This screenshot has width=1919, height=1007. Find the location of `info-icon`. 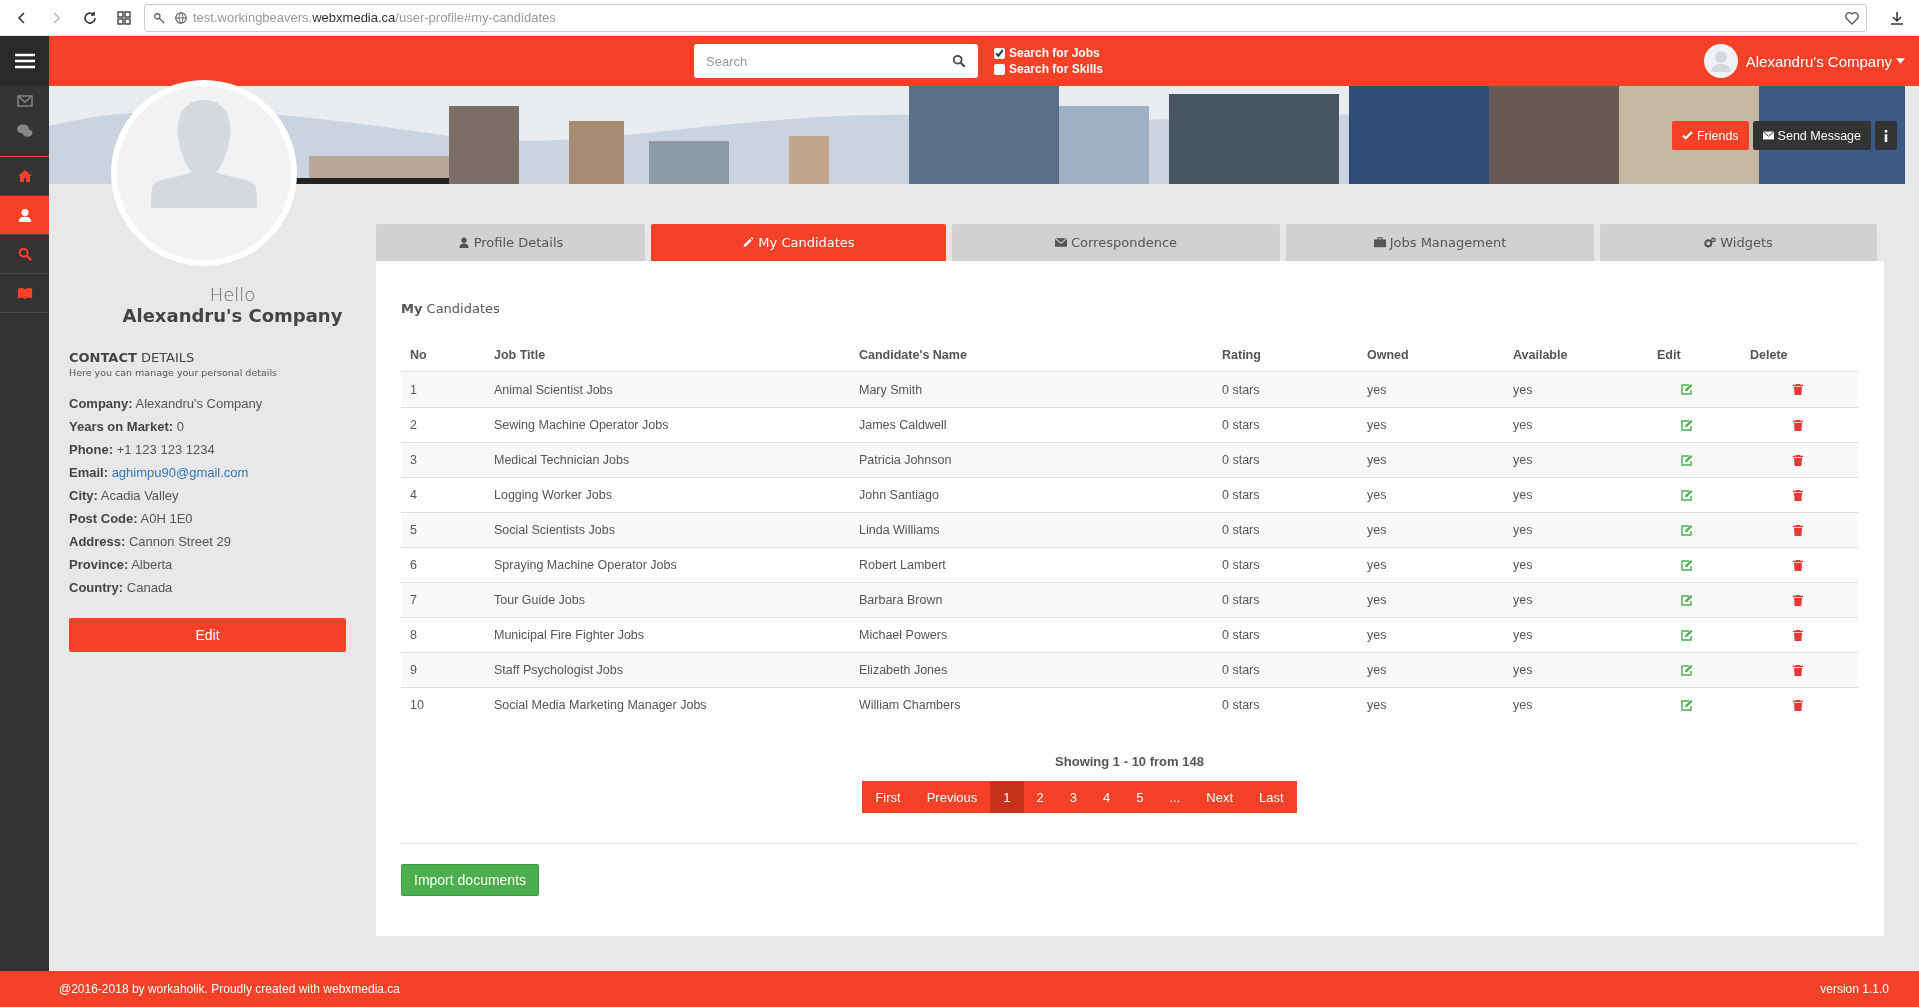

info-icon is located at coordinates (1886, 135).